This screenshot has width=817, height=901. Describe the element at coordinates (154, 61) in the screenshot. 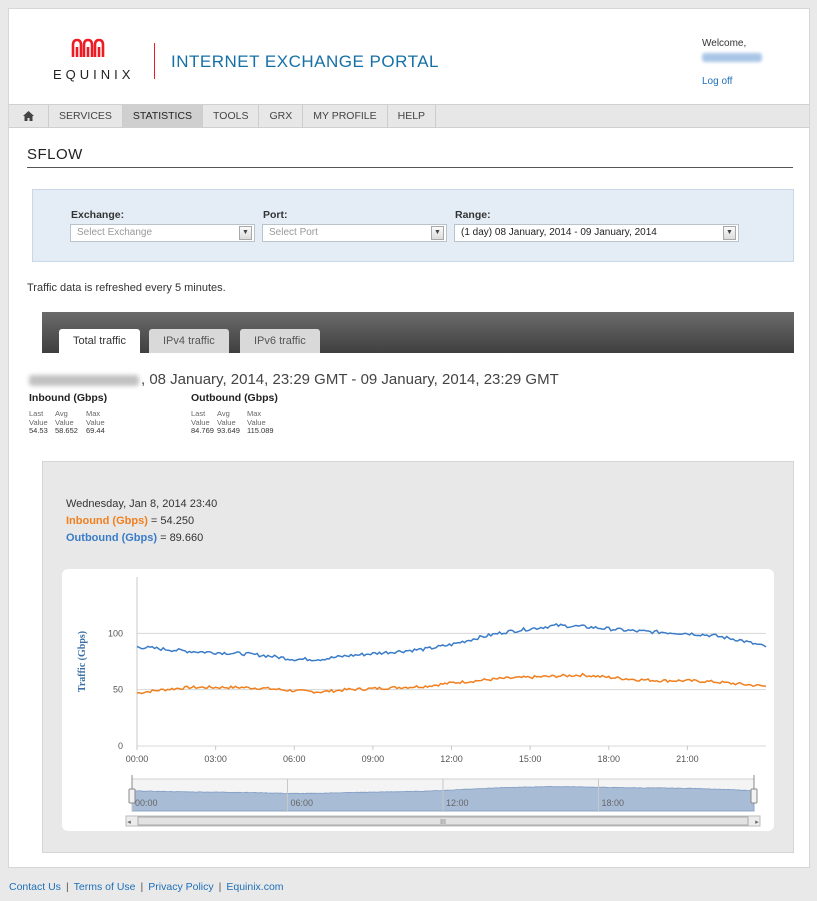

I see `header-divider` at that location.